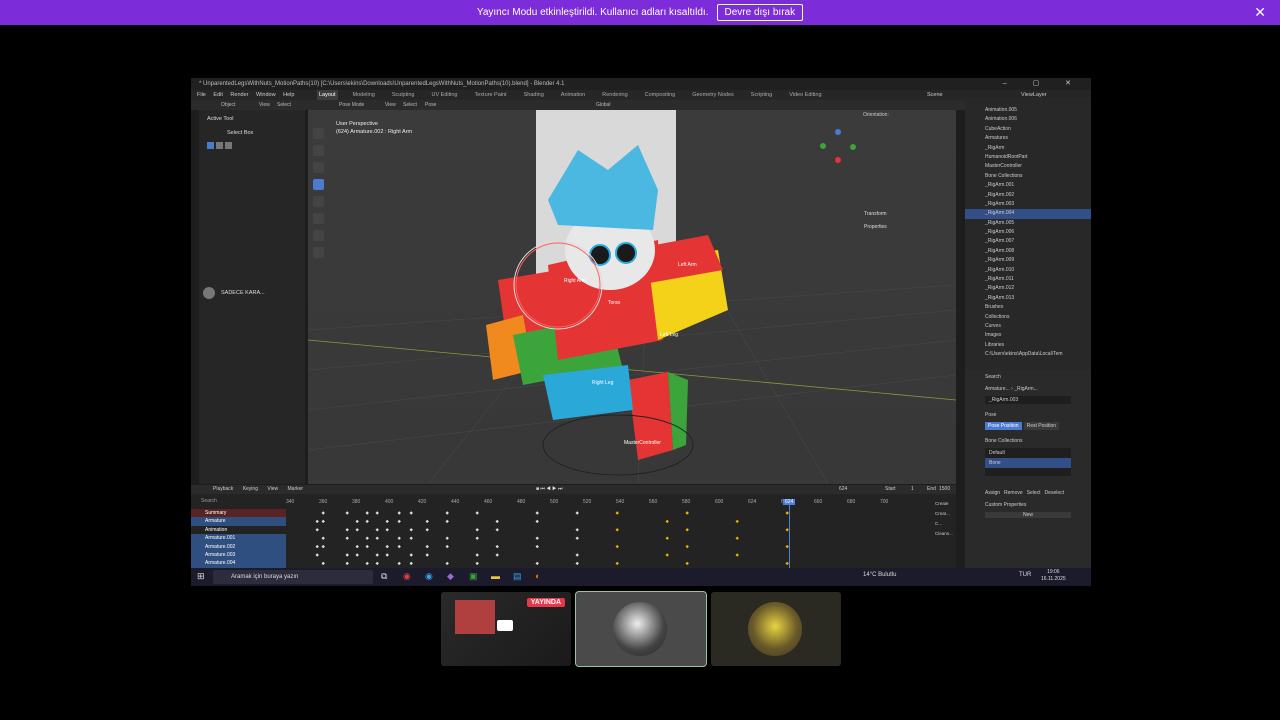 Image resolution: width=1280 pixels, height=720 pixels. What do you see at coordinates (238, 530) in the screenshot?
I see `channel-animation: Animation` at bounding box center [238, 530].